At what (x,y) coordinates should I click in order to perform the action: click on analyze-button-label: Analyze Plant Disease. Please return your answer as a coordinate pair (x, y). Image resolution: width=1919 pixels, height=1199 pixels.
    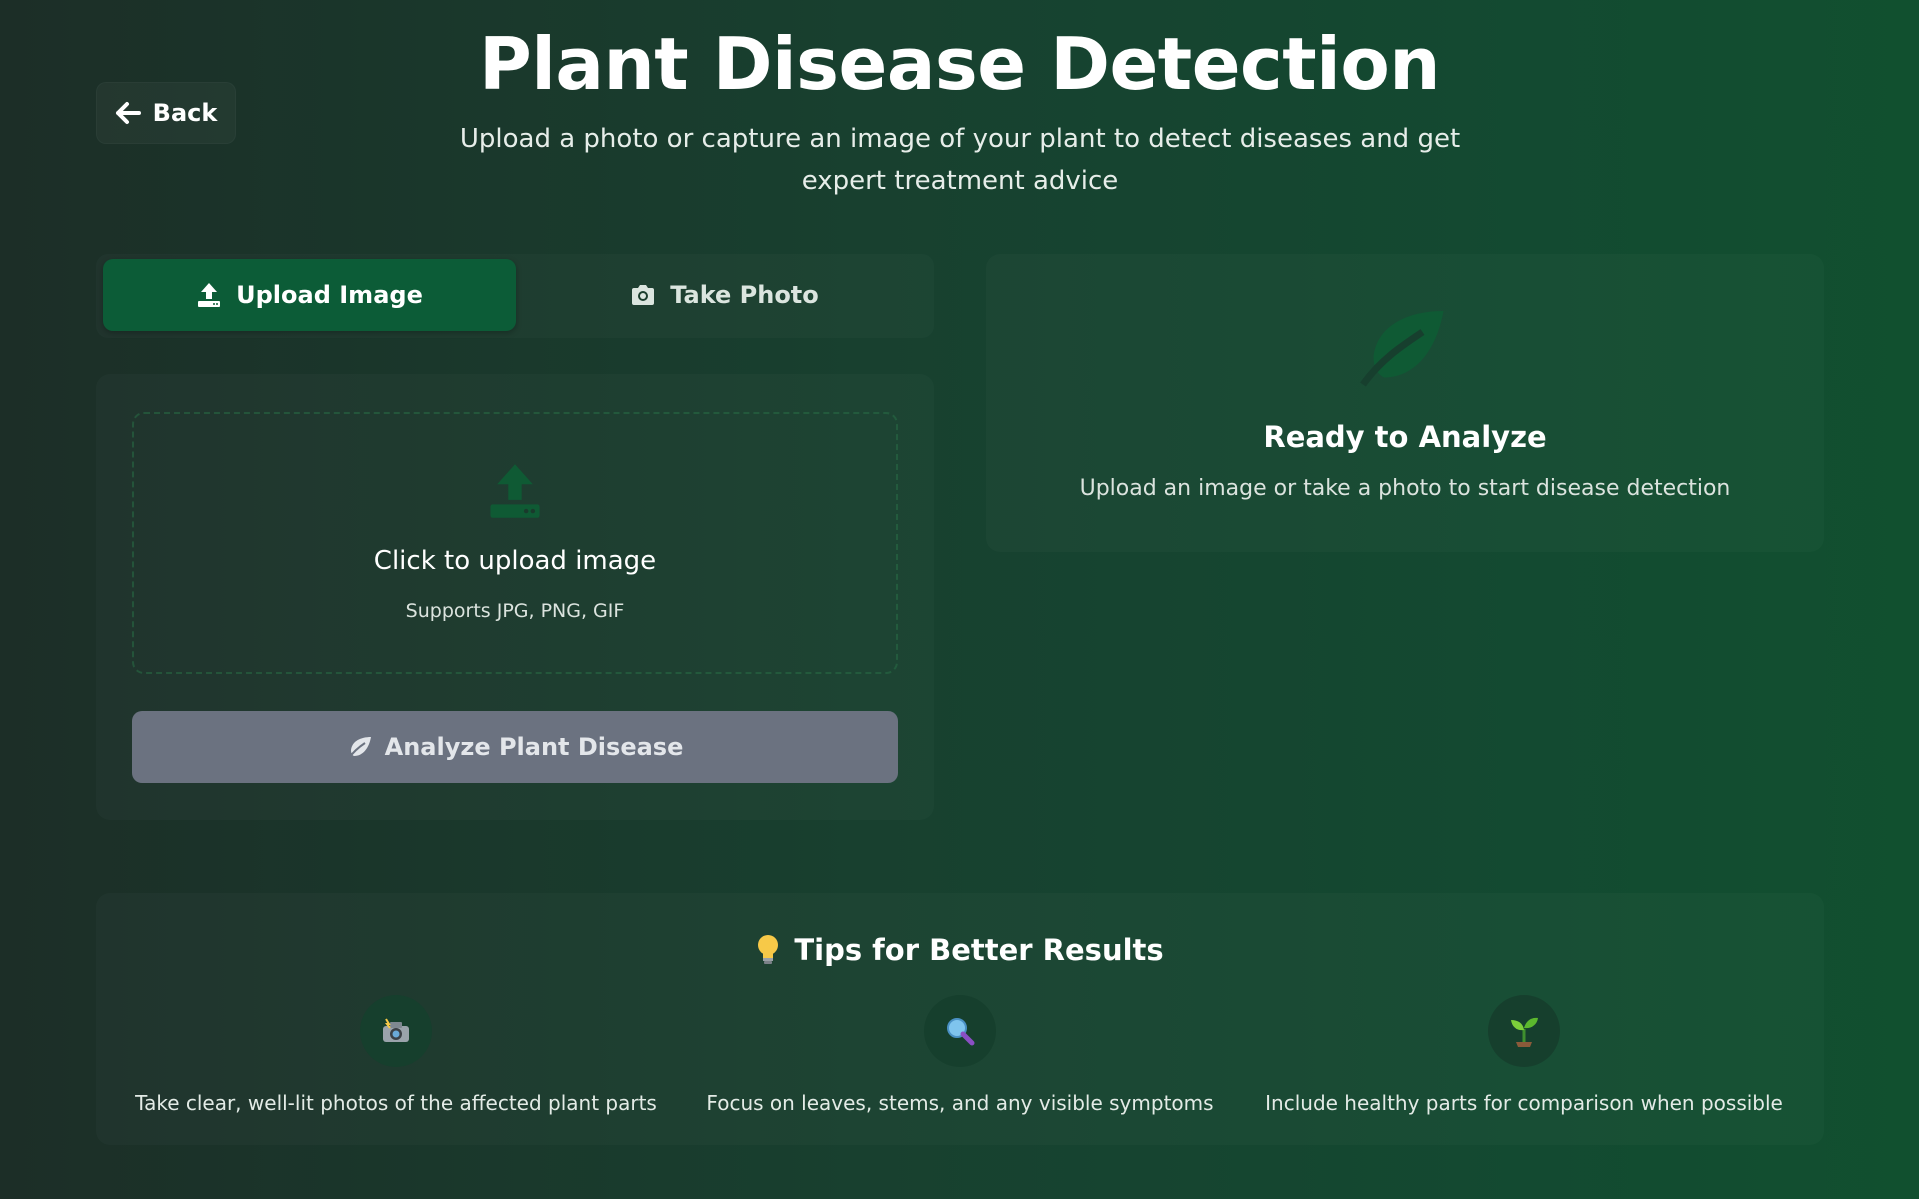
    Looking at the image, I should click on (534, 747).